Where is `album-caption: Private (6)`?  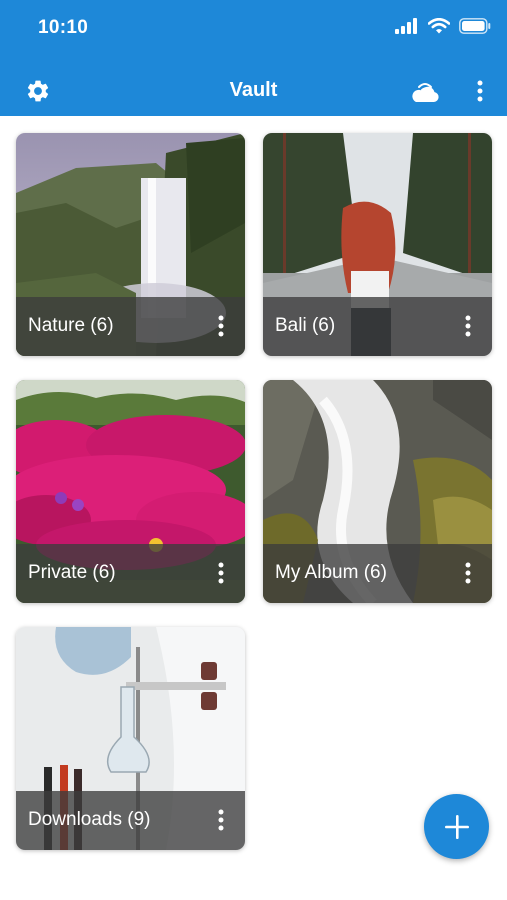 album-caption: Private (6) is located at coordinates (130, 573).